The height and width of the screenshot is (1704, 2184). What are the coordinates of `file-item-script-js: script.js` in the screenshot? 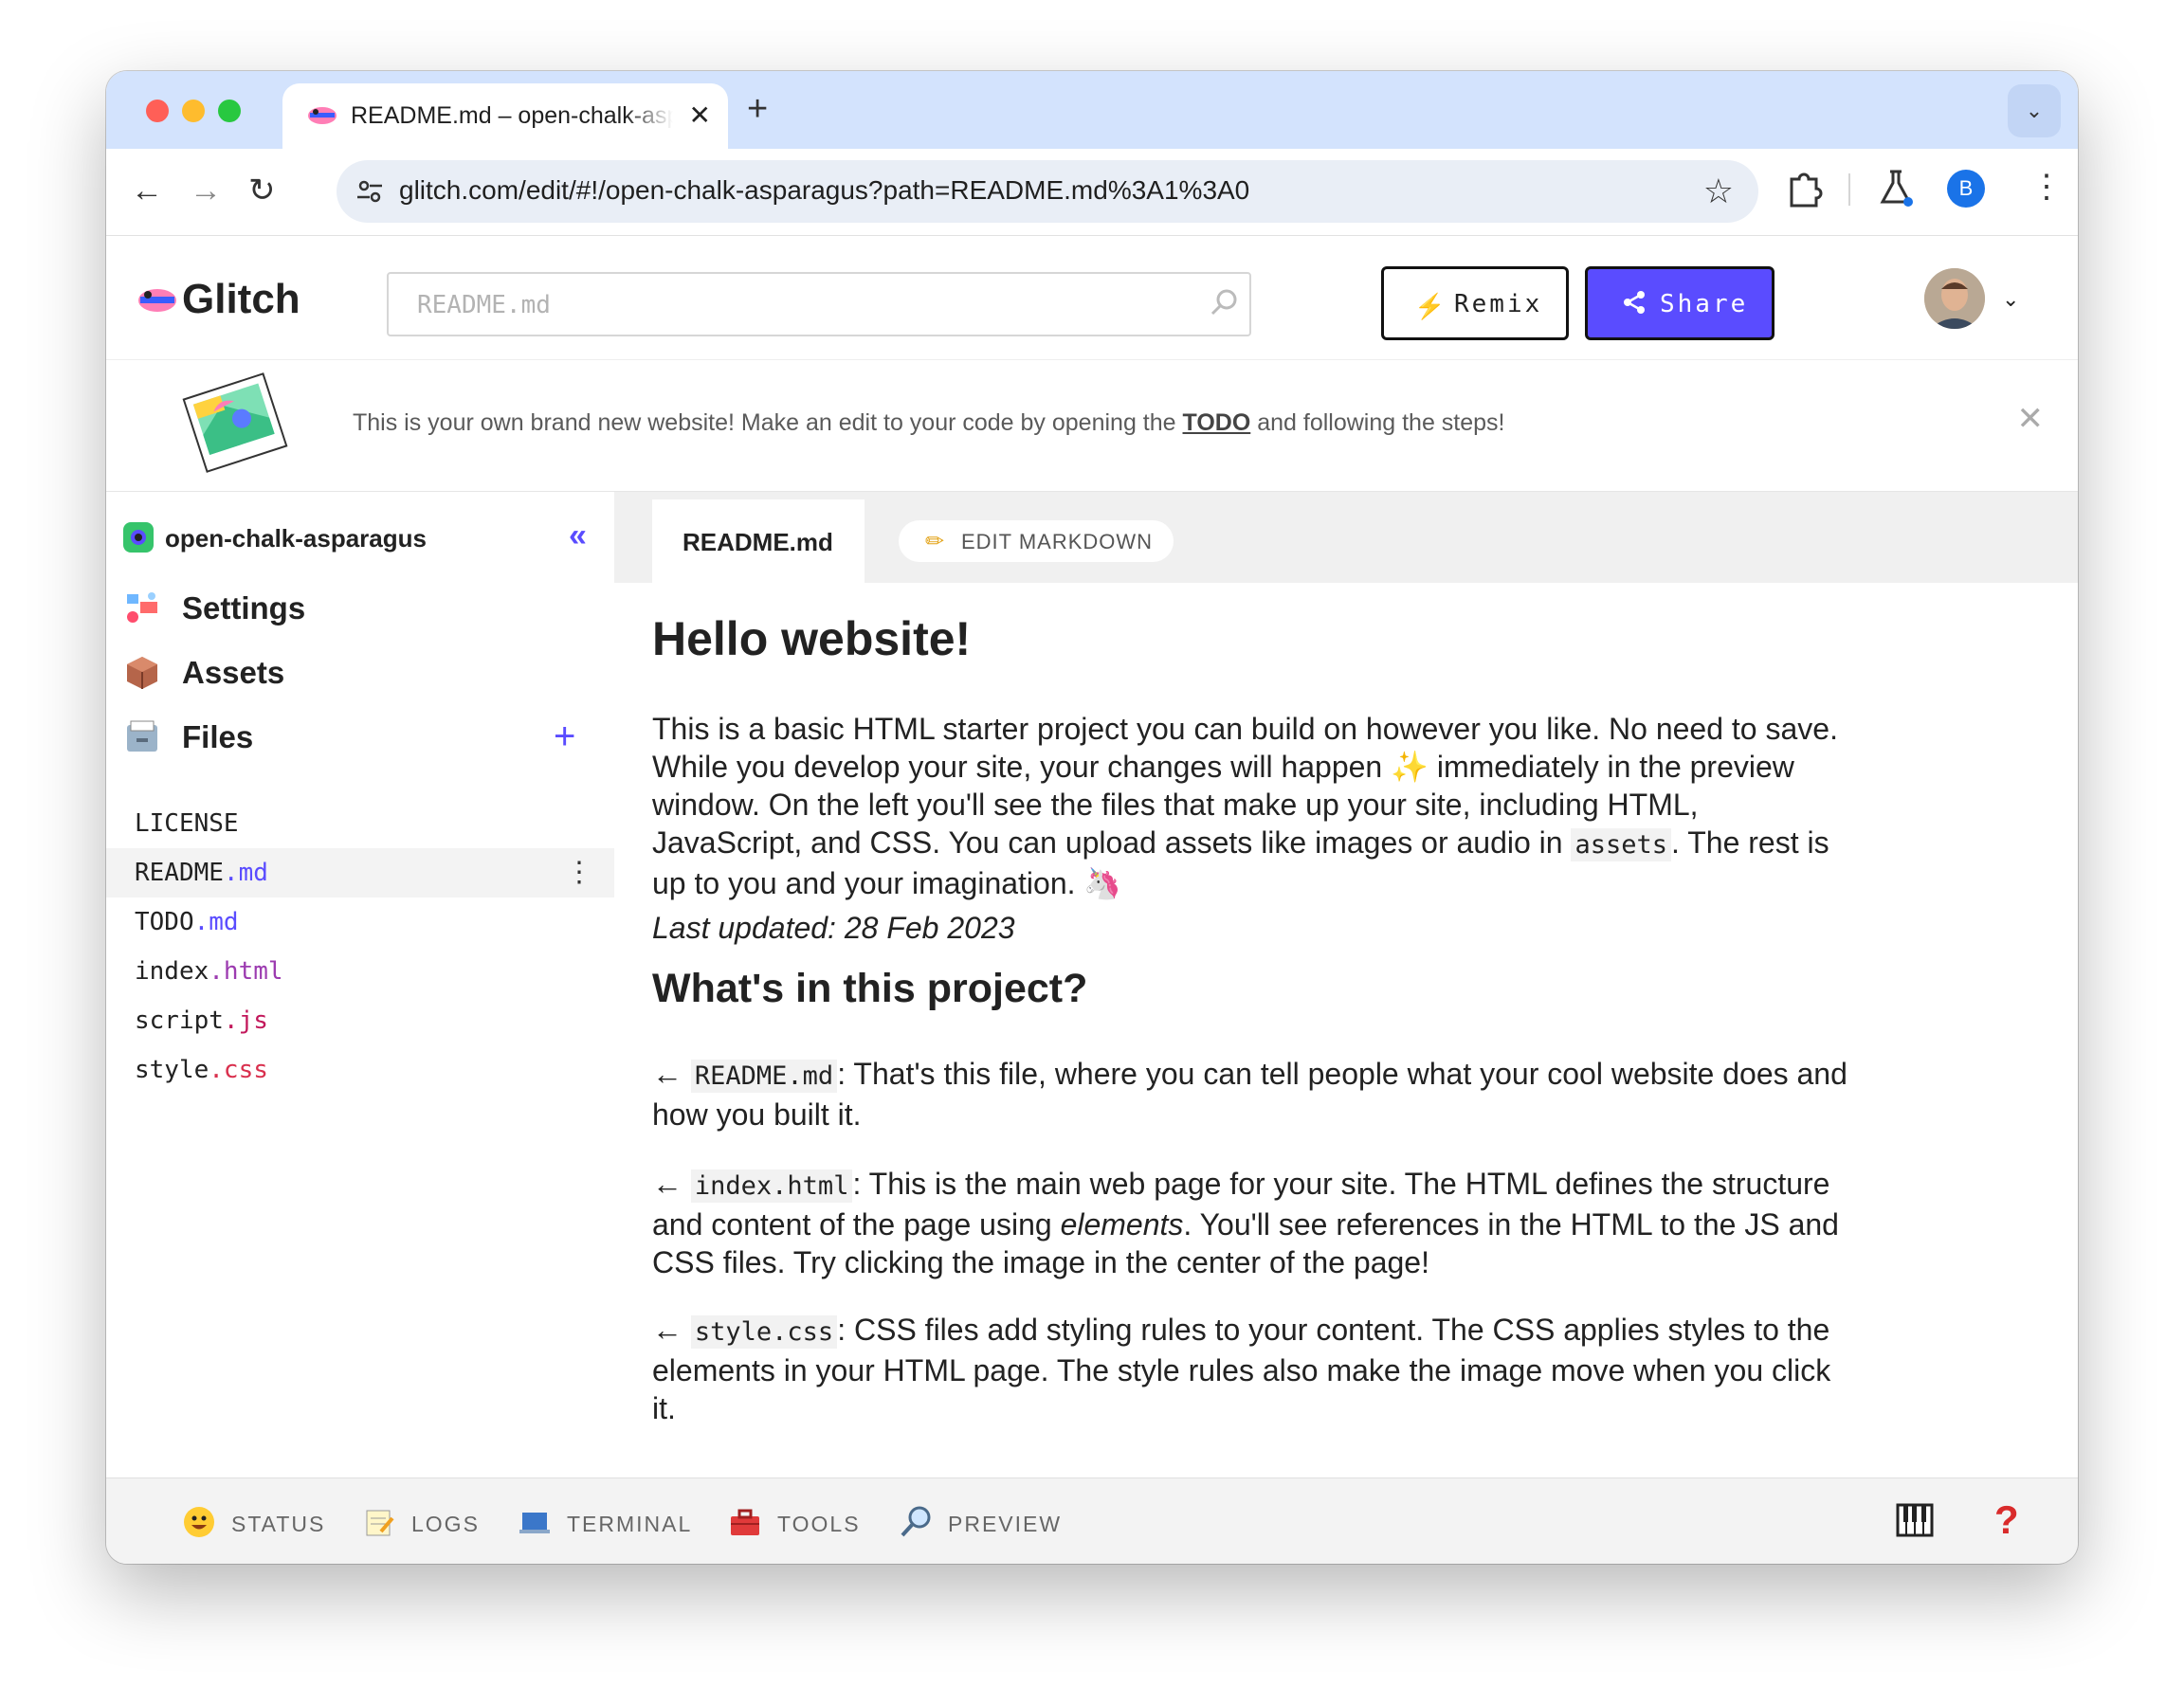 It's located at (360, 1020).